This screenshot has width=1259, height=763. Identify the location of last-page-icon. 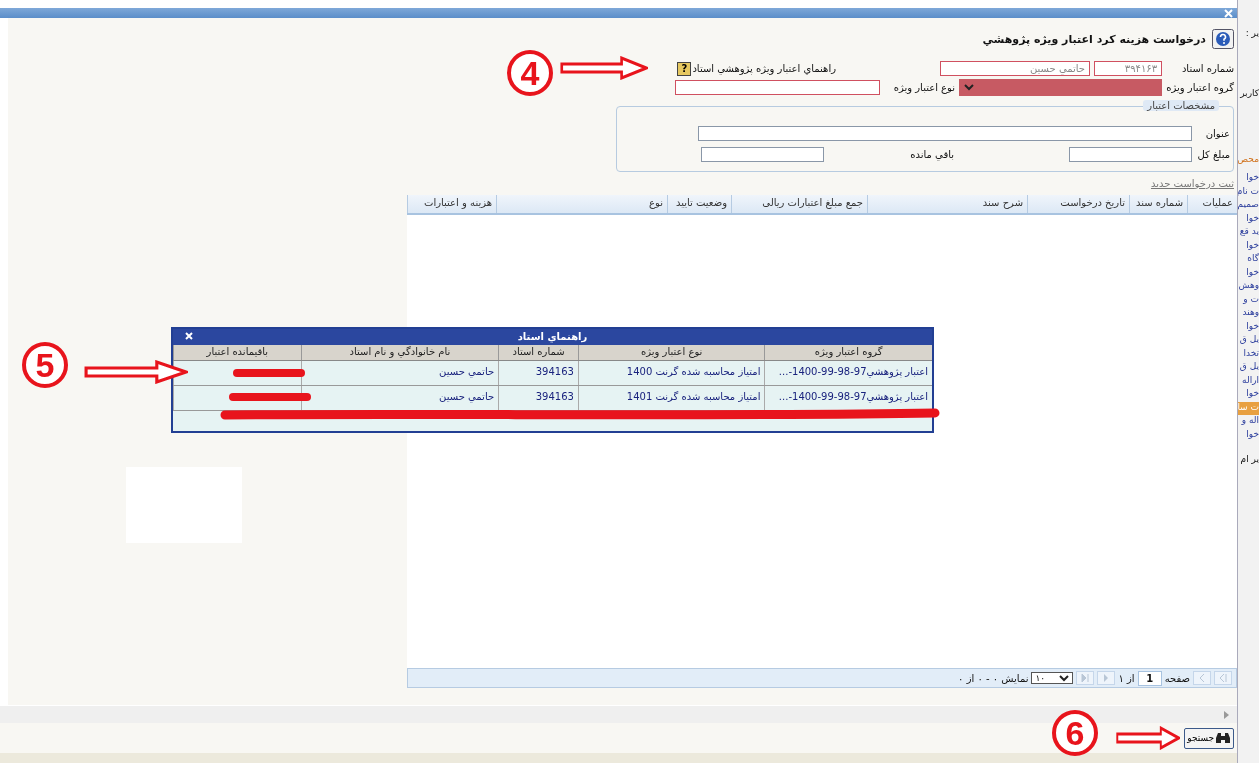
(1085, 678).